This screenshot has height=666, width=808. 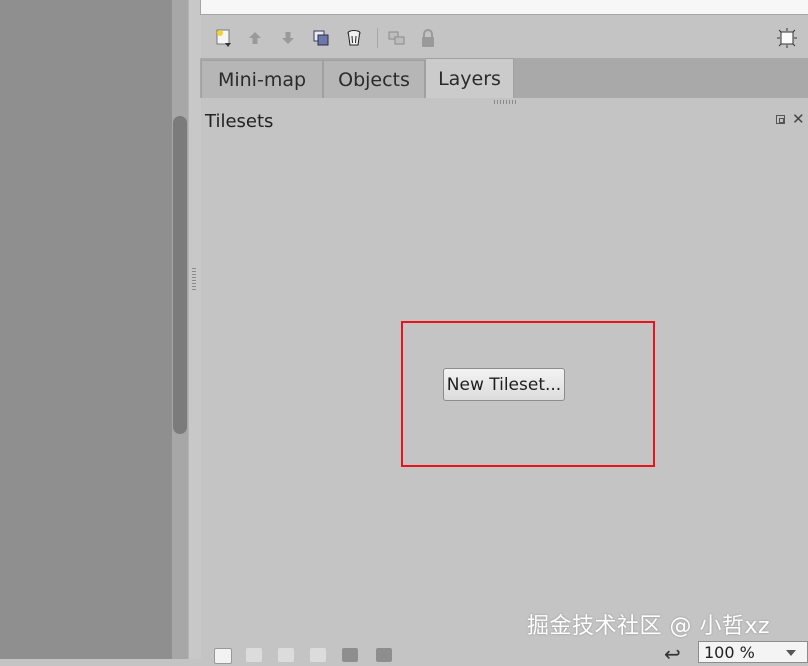 What do you see at coordinates (288, 38) in the screenshot?
I see `lower-layer-icon` at bounding box center [288, 38].